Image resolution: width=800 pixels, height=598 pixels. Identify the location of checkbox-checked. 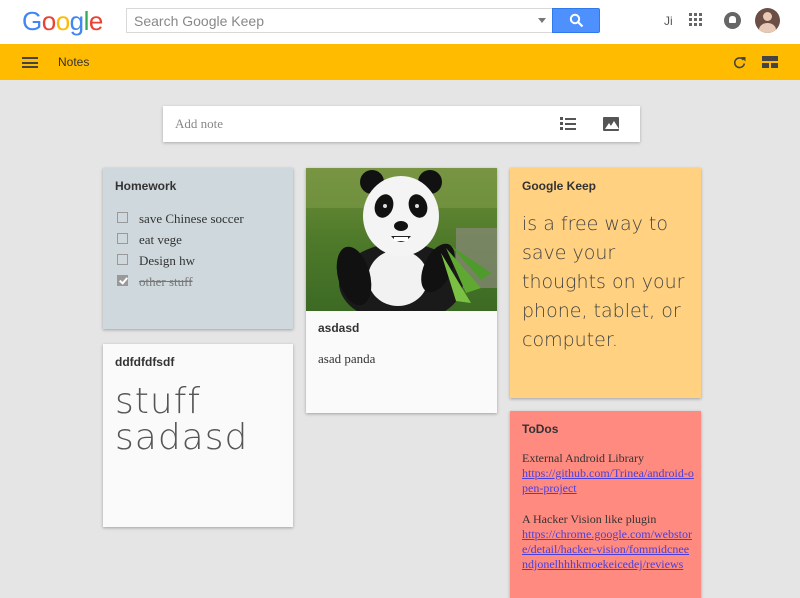
(122, 280).